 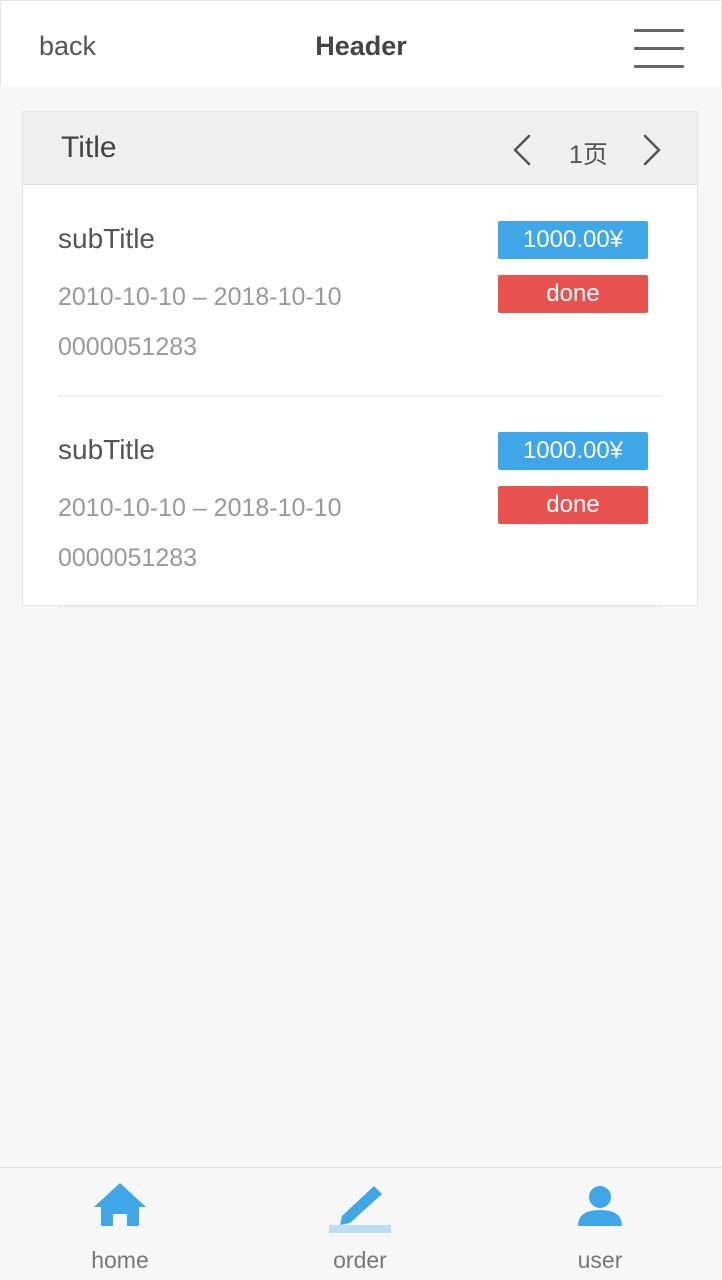 I want to click on top-header: back Header, so click(x=361, y=43).